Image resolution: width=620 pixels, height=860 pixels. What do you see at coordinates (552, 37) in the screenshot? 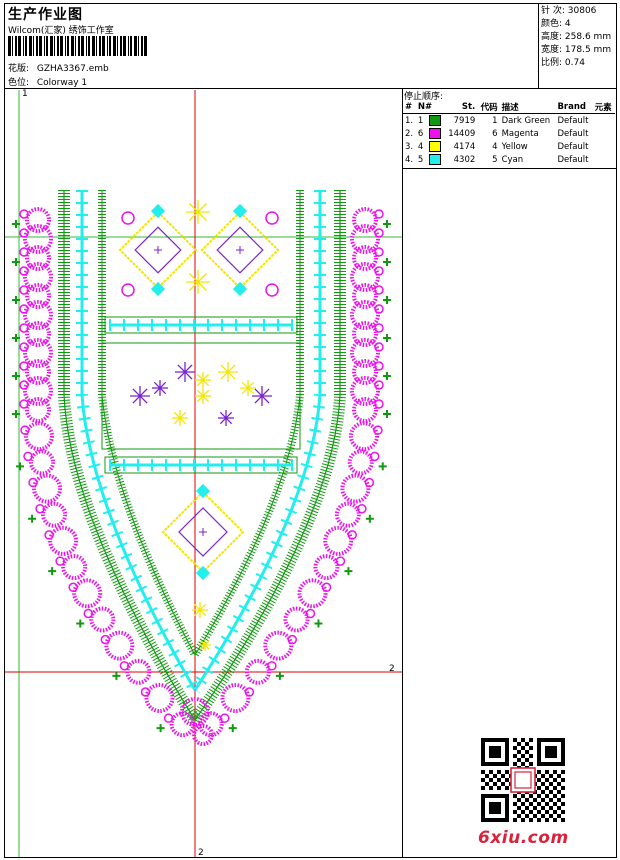
I see `height-label: 高度:` at bounding box center [552, 37].